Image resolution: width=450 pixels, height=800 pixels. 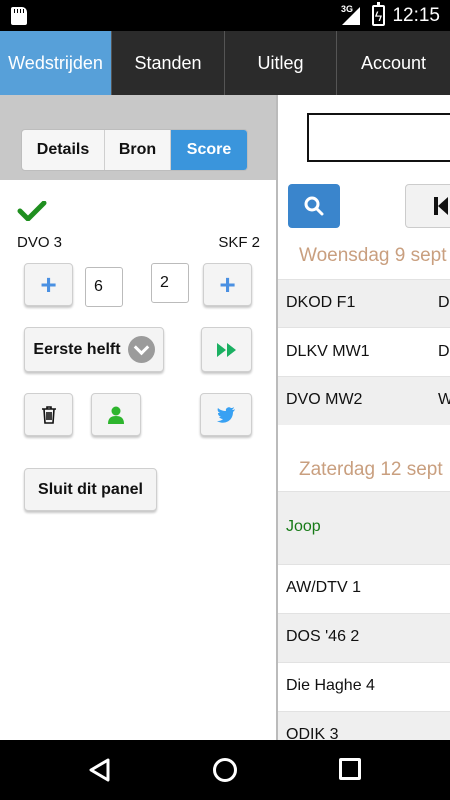 I want to click on battery-icon, so click(x=378, y=14).